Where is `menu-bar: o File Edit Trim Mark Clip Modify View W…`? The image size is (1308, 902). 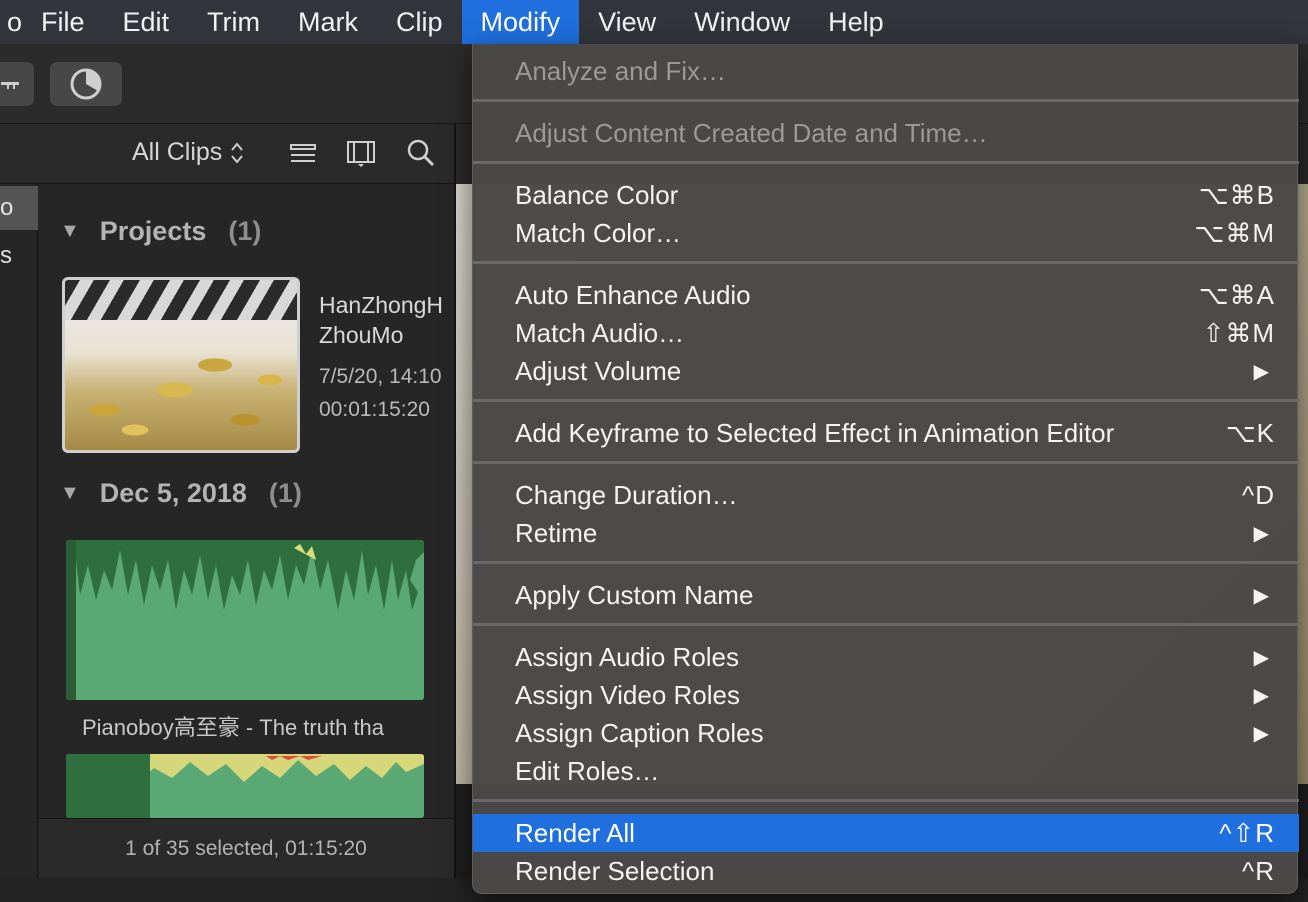
menu-bar: o File Edit Trim Mark Clip Modify View W… is located at coordinates (654, 22).